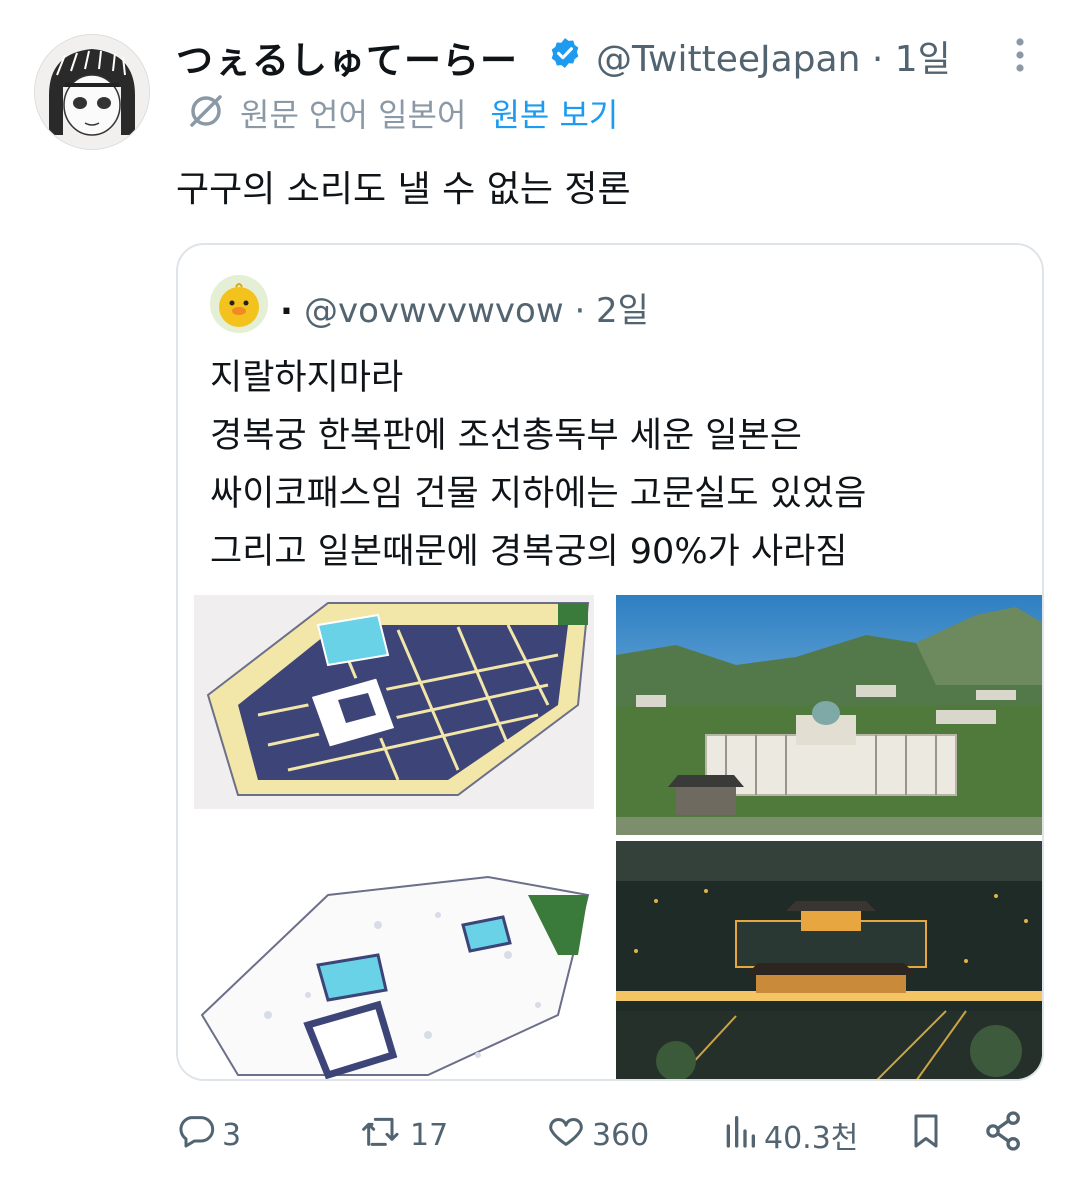 This screenshot has width=1080, height=1186. I want to click on heart-icon, so click(566, 1135).